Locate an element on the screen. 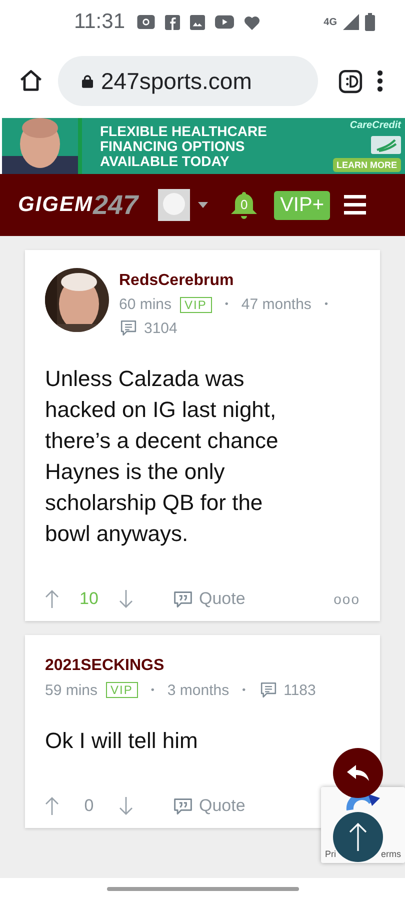  terms-link: erms is located at coordinates (391, 854).